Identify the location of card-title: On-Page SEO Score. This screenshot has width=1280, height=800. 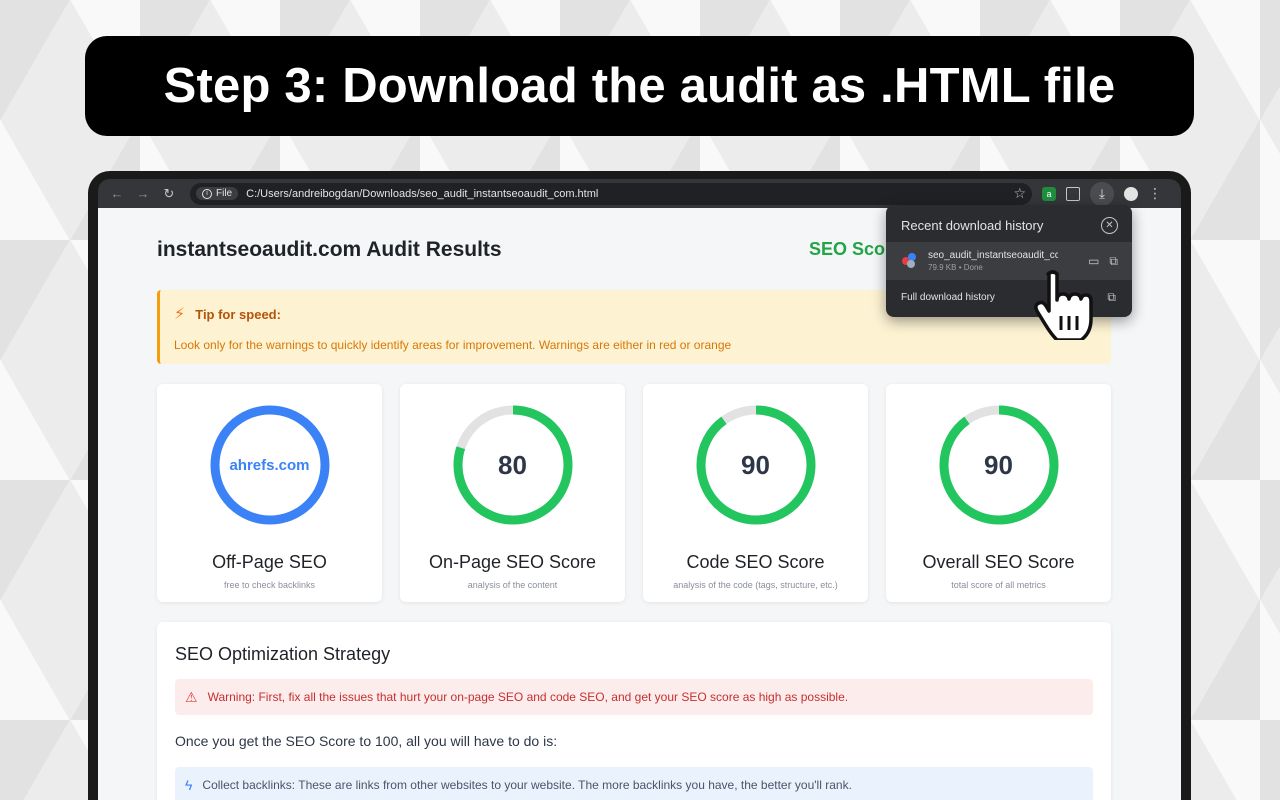
(512, 562).